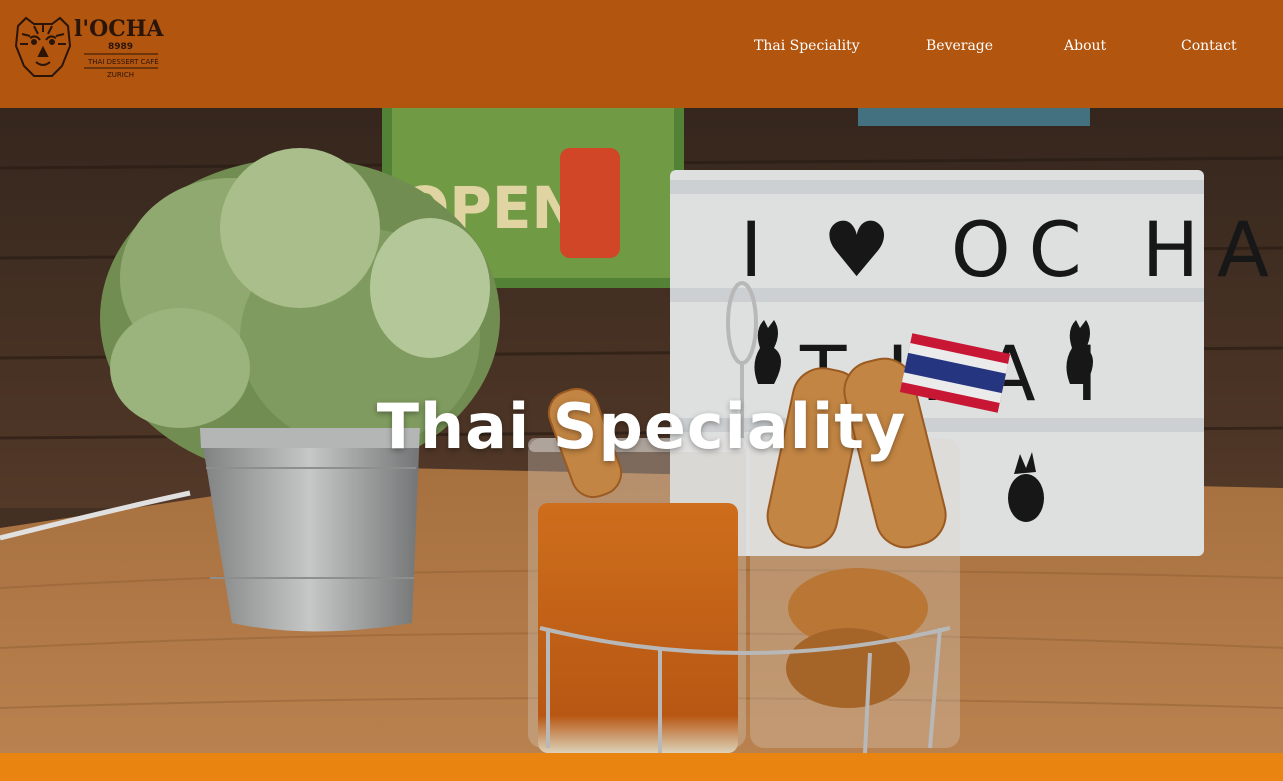  What do you see at coordinates (1209, 49) in the screenshot?
I see `nav-contact: Contact` at bounding box center [1209, 49].